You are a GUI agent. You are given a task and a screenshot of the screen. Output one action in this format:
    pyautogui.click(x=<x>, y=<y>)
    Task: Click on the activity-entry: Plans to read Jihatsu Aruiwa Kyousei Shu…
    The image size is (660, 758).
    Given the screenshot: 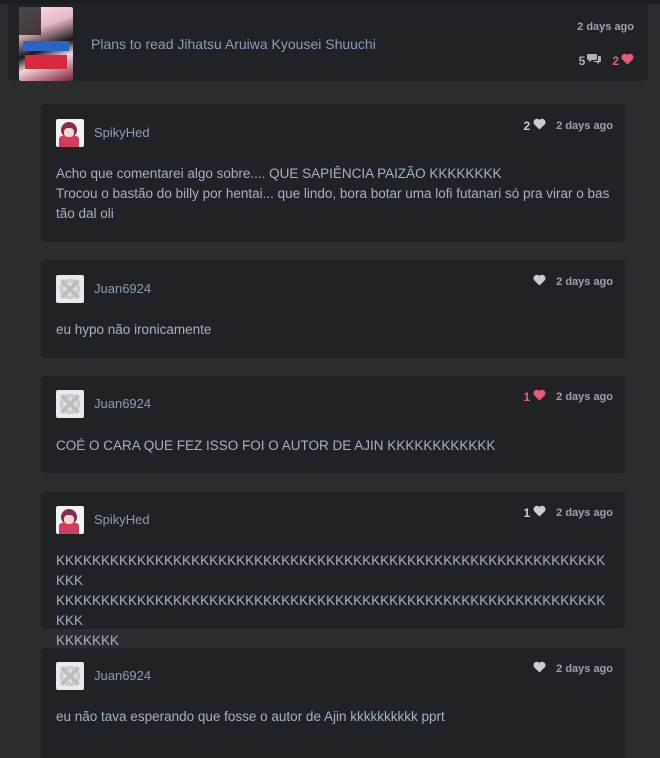 What is the action you would take?
    pyautogui.click(x=328, y=42)
    